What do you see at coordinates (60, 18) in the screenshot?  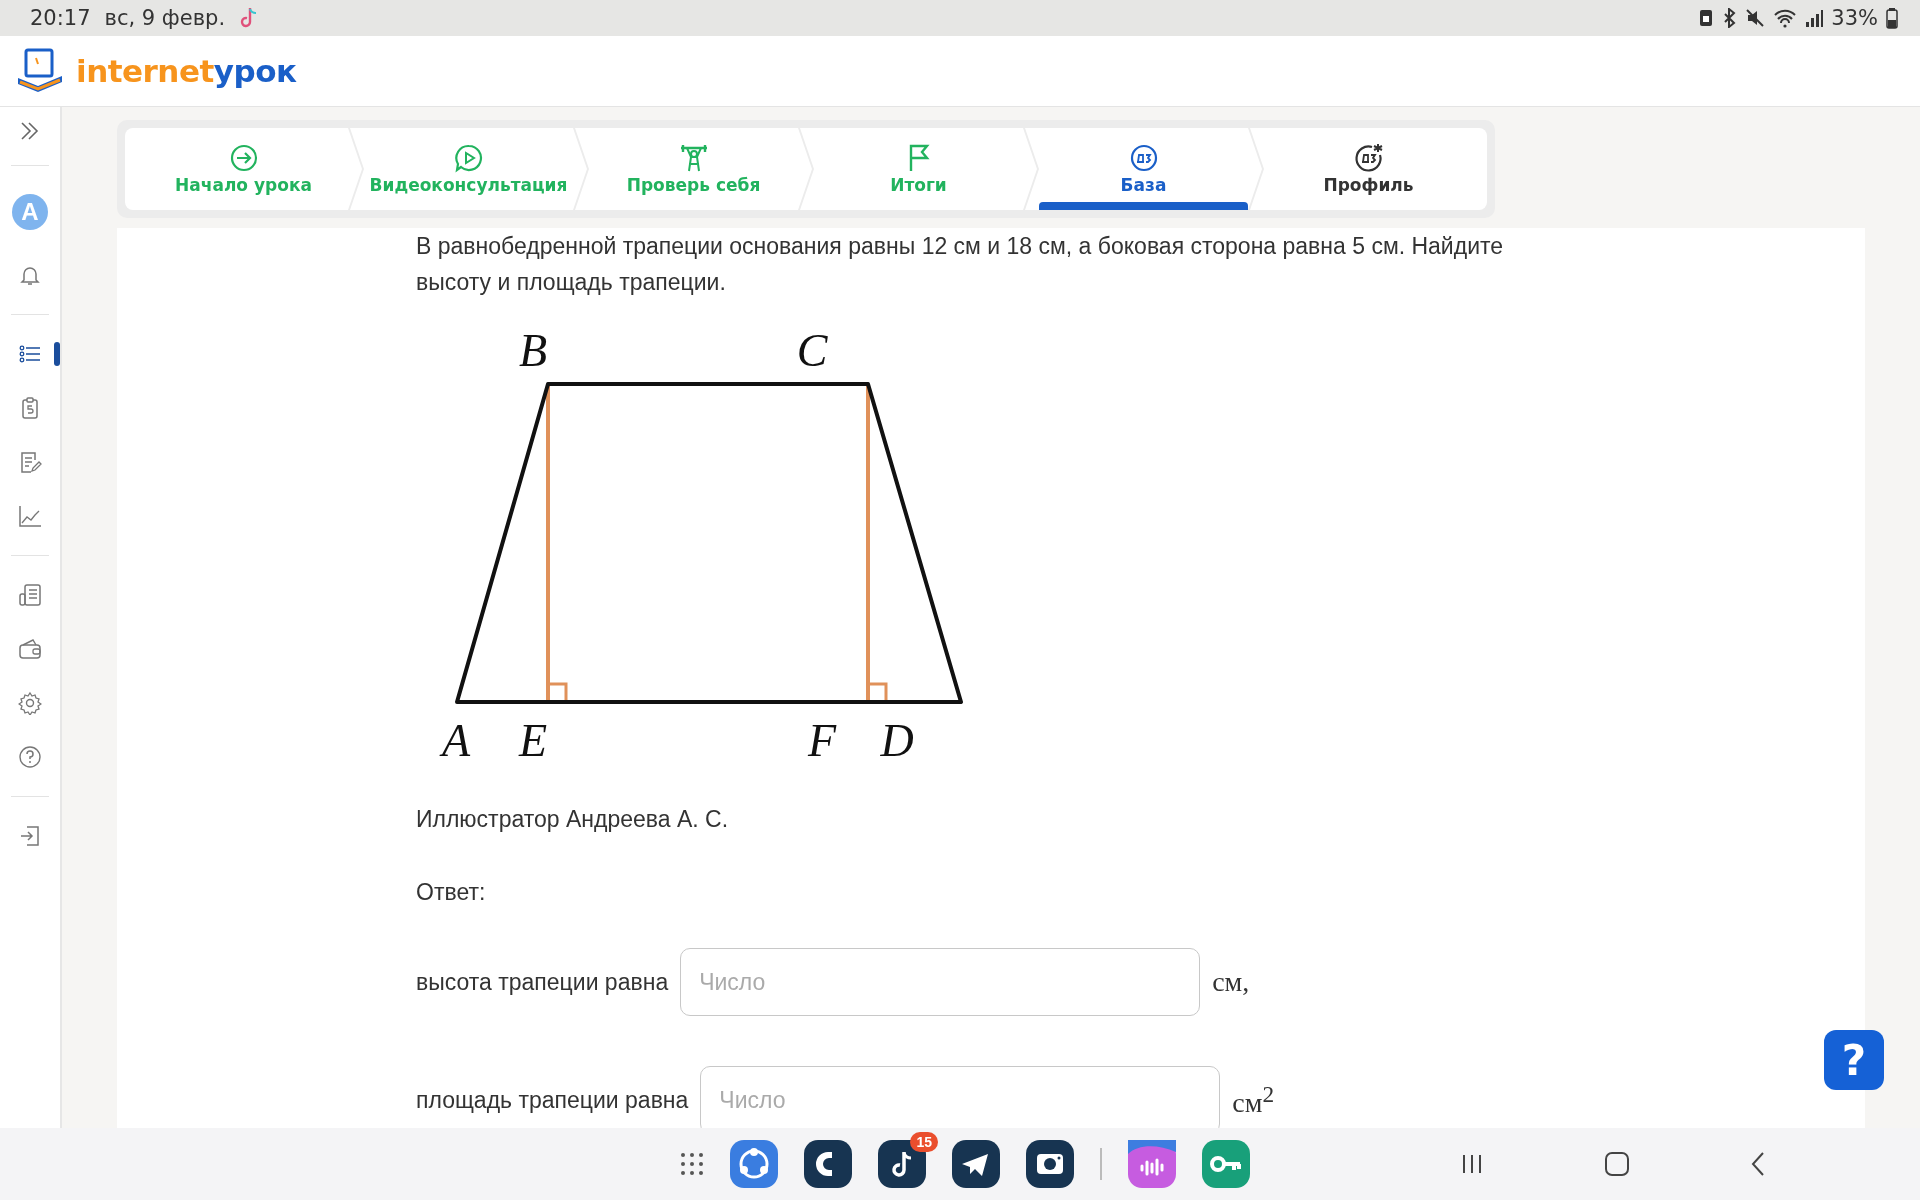 I see `clock-time: 20:17` at bounding box center [60, 18].